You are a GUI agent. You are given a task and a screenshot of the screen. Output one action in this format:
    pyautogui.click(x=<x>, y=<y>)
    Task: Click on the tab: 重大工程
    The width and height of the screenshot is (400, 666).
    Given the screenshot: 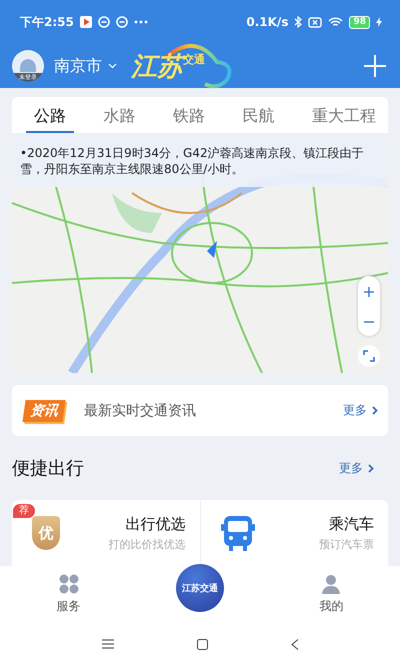 What is the action you would take?
    pyautogui.click(x=344, y=115)
    